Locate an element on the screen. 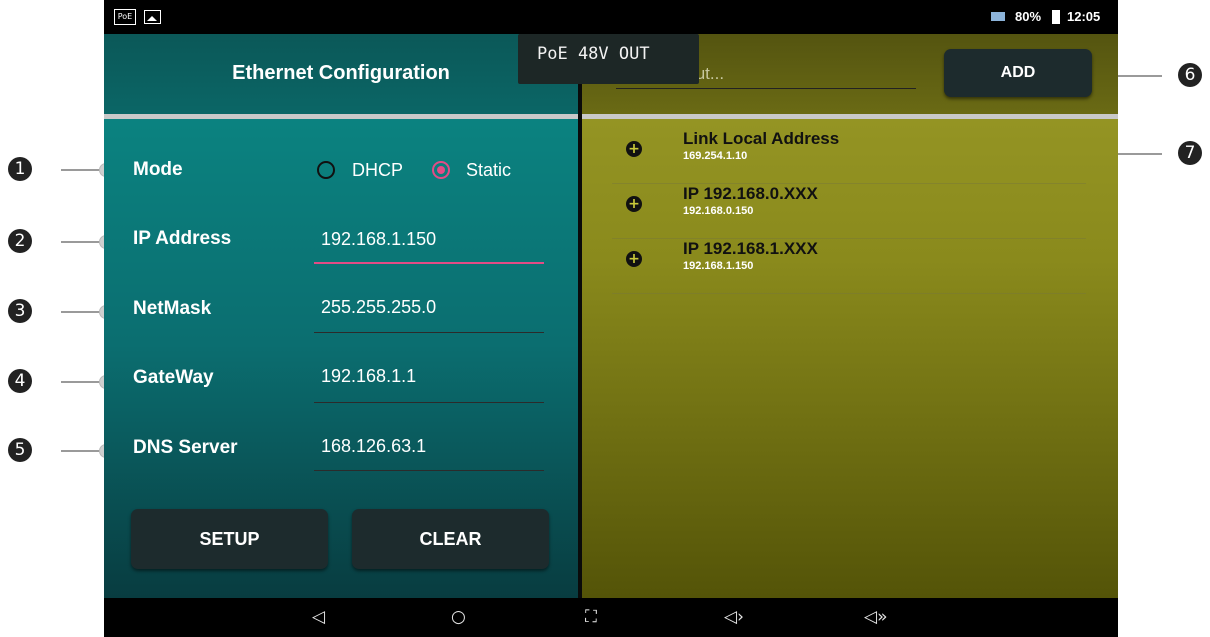 The height and width of the screenshot is (637, 1210). gateway-label: GateWay is located at coordinates (173, 377).